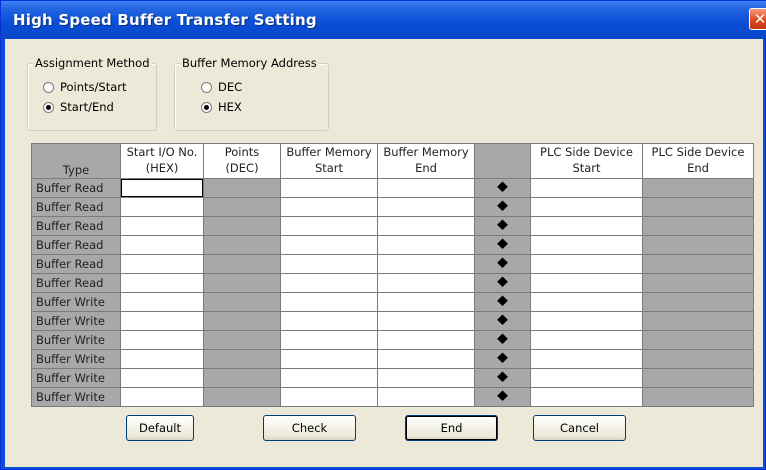 The height and width of the screenshot is (470, 766). What do you see at coordinates (698, 161) in the screenshot?
I see `header-plc-device-end: PLC Side Device End` at bounding box center [698, 161].